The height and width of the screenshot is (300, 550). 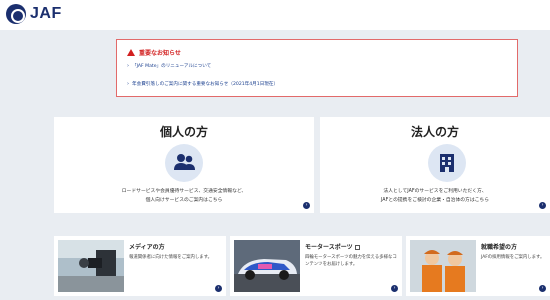 What do you see at coordinates (131, 52) in the screenshot?
I see `warning-triangle-icon` at bounding box center [131, 52].